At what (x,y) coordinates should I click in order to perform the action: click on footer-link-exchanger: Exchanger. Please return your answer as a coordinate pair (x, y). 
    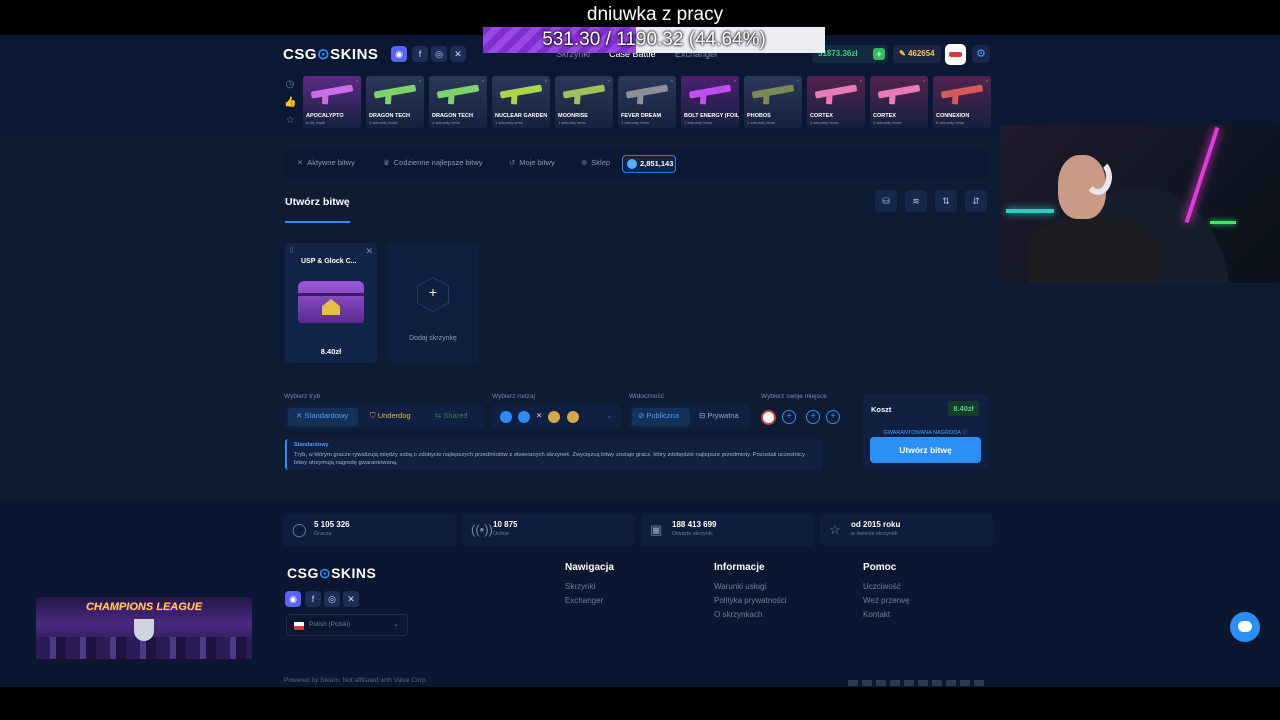
    Looking at the image, I should click on (584, 600).